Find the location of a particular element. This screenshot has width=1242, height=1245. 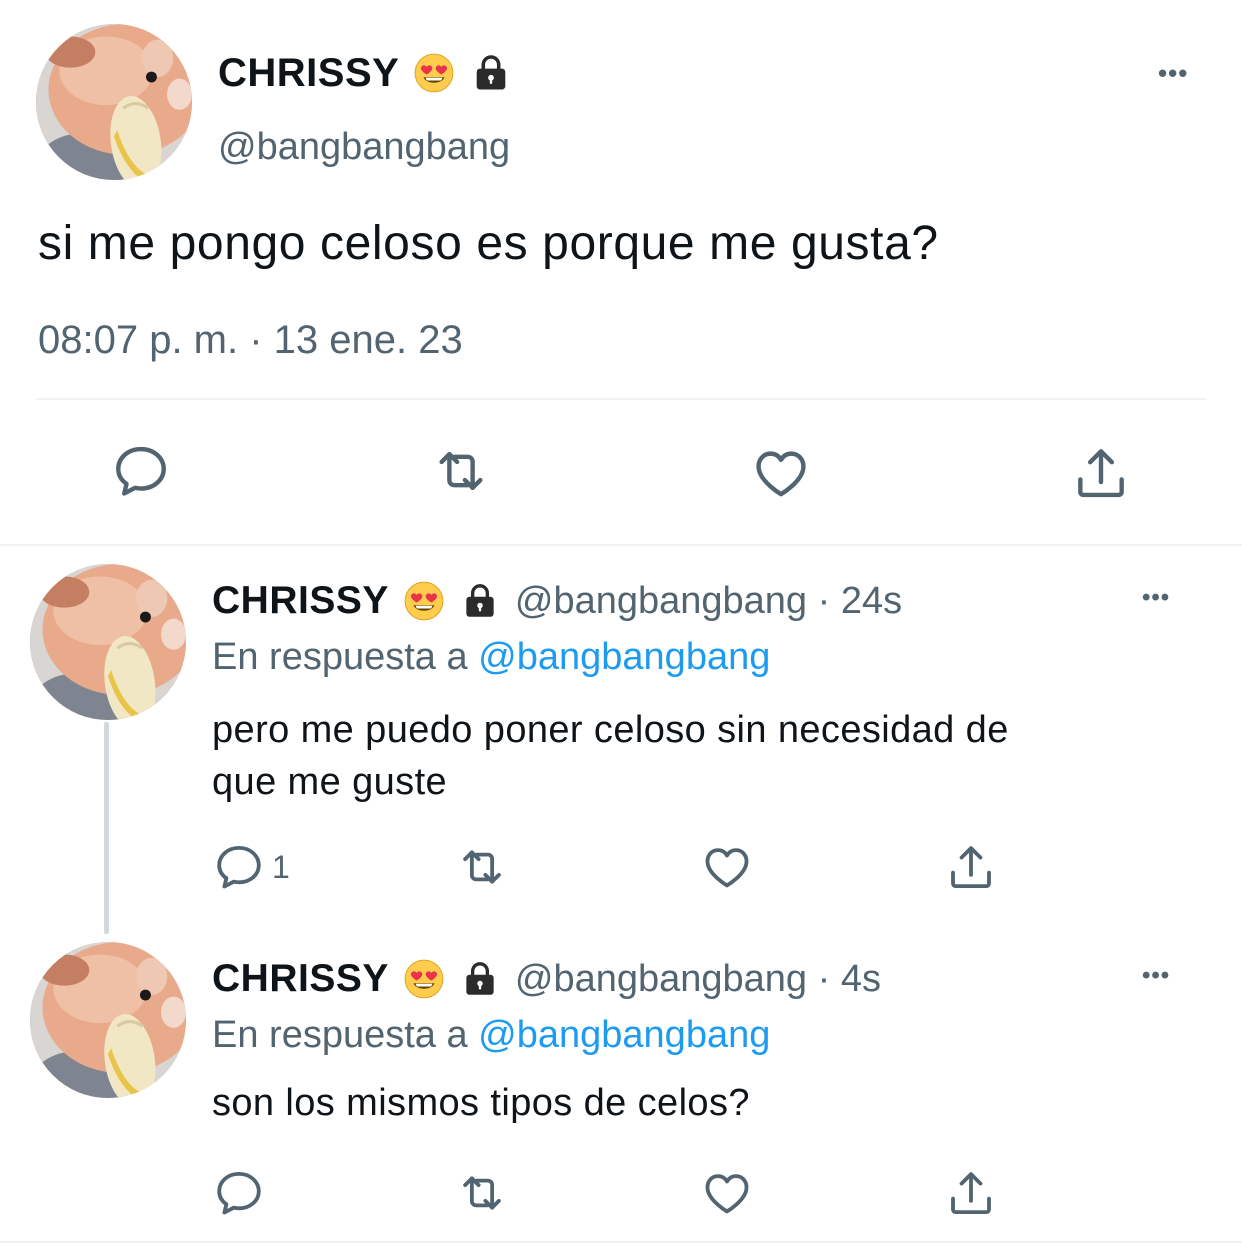

main-like-button is located at coordinates (781, 473).